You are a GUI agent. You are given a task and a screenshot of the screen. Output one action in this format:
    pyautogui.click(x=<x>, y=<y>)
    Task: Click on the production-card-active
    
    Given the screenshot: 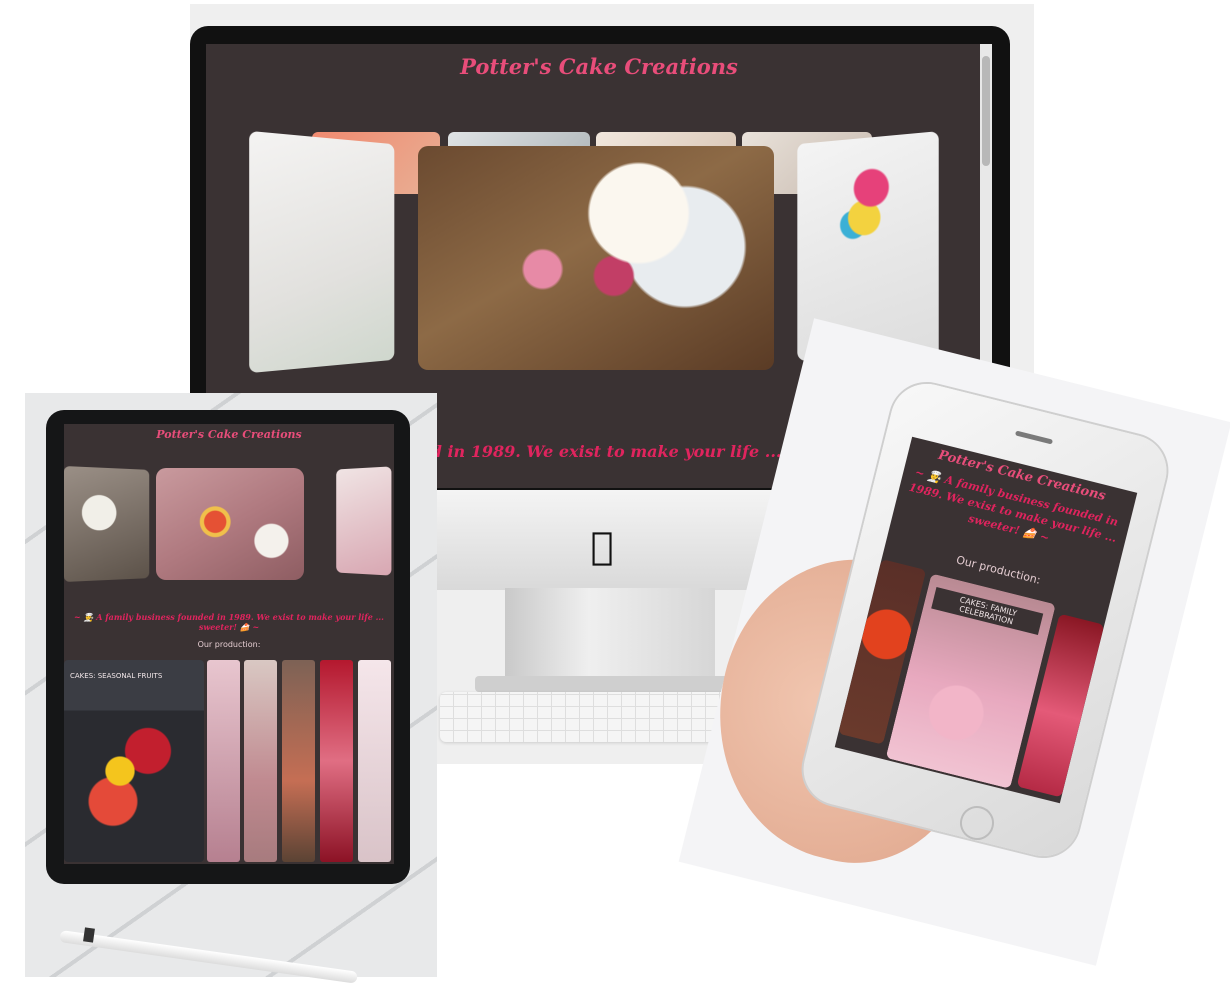 What is the action you would take?
    pyautogui.click(x=134, y=761)
    